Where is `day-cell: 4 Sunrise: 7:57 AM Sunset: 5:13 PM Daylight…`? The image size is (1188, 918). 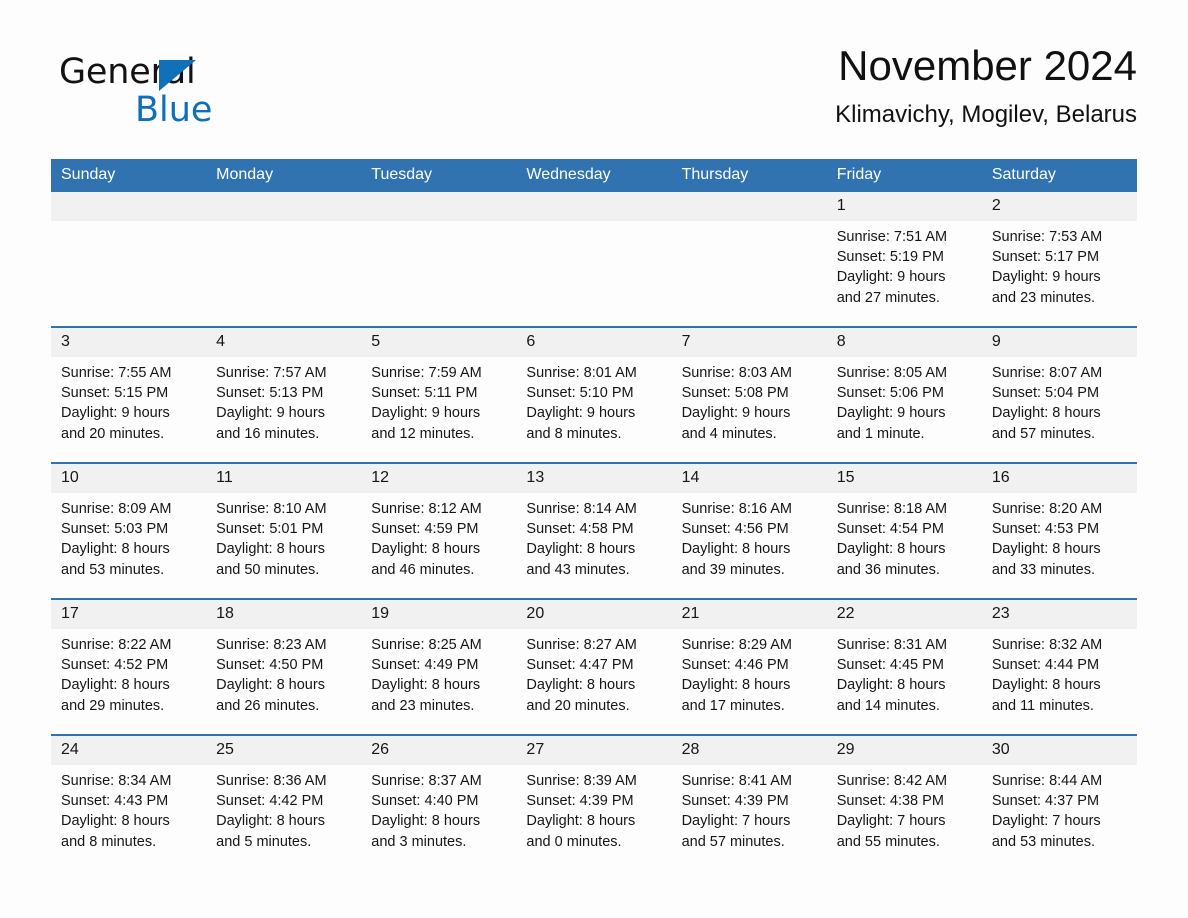
day-cell: 4 Sunrise: 7:57 AM Sunset: 5:13 PM Daylight… is located at coordinates (284, 394).